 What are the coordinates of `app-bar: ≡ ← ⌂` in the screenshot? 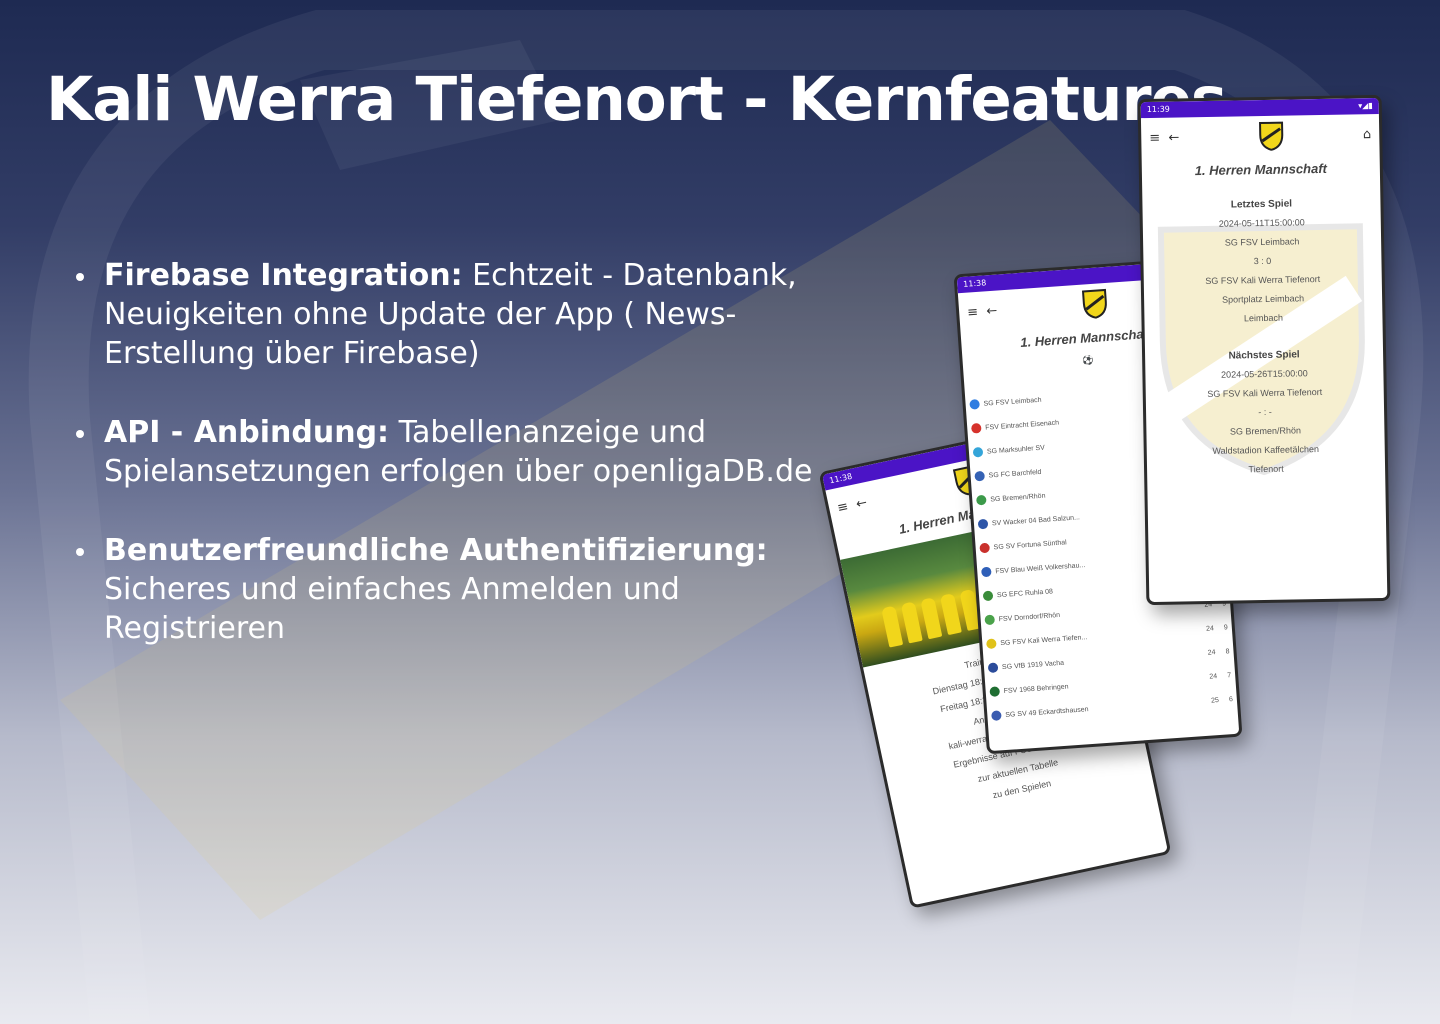 It's located at (1260, 136).